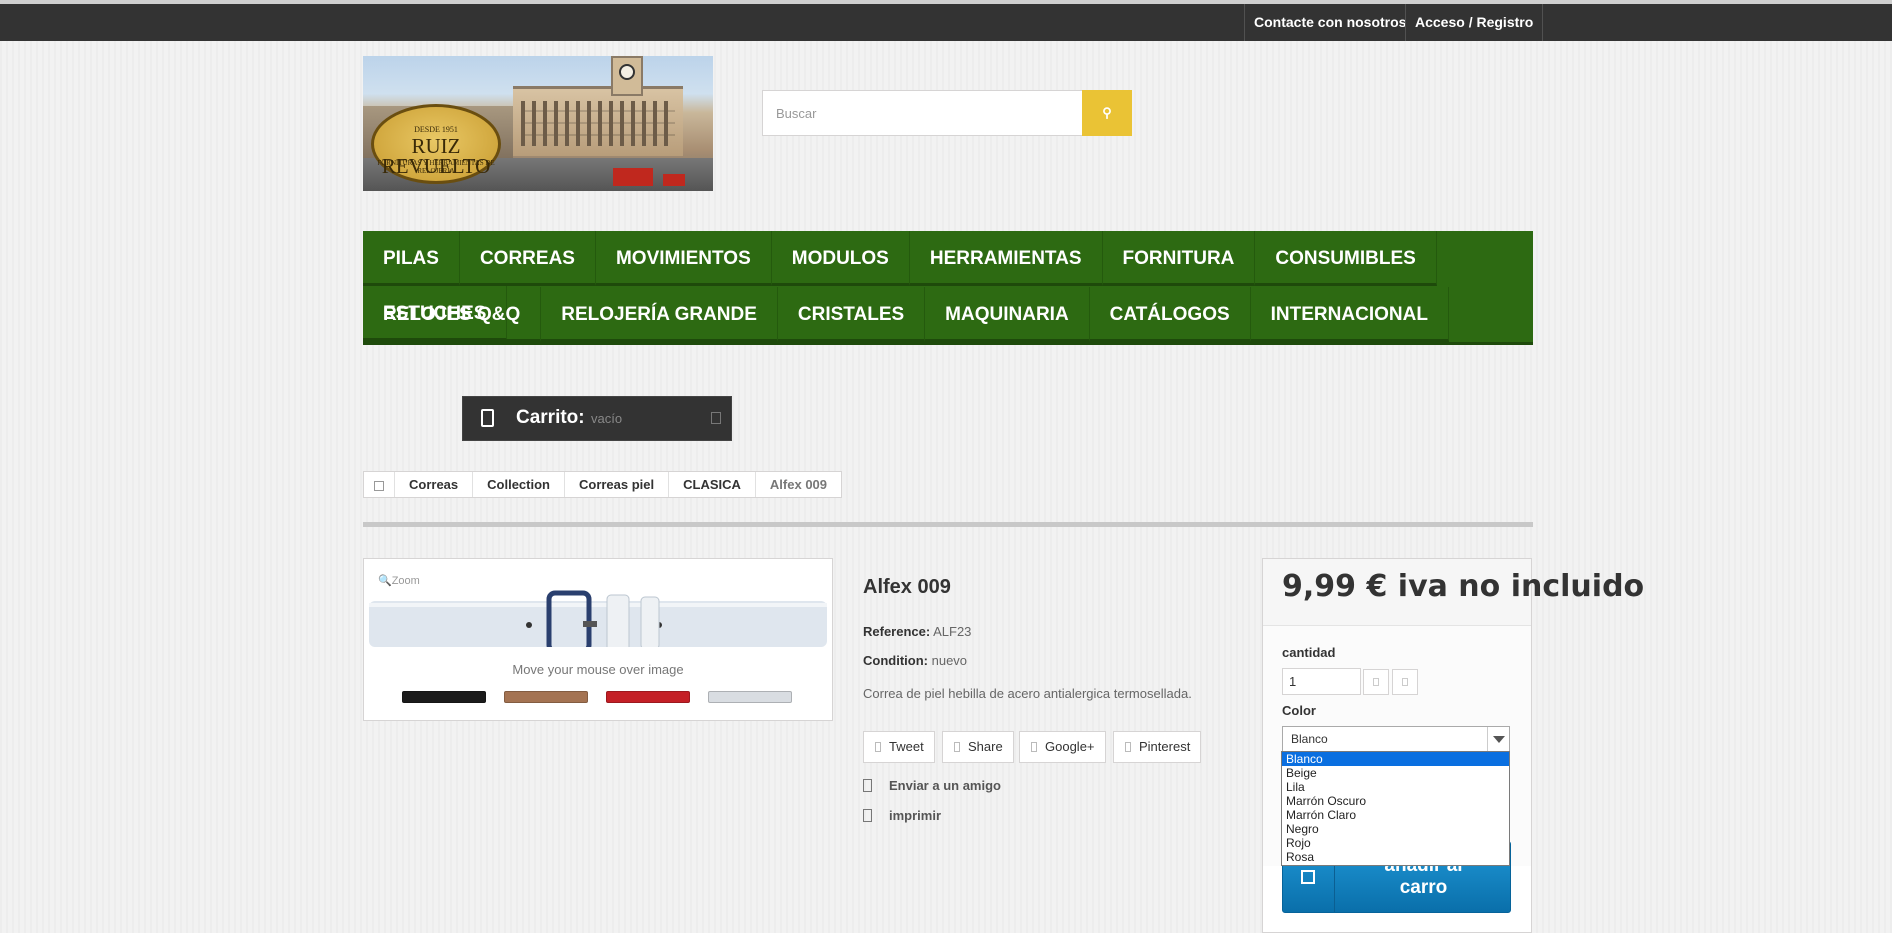  I want to click on zoom-hint: Move your mouse over image, so click(598, 669).